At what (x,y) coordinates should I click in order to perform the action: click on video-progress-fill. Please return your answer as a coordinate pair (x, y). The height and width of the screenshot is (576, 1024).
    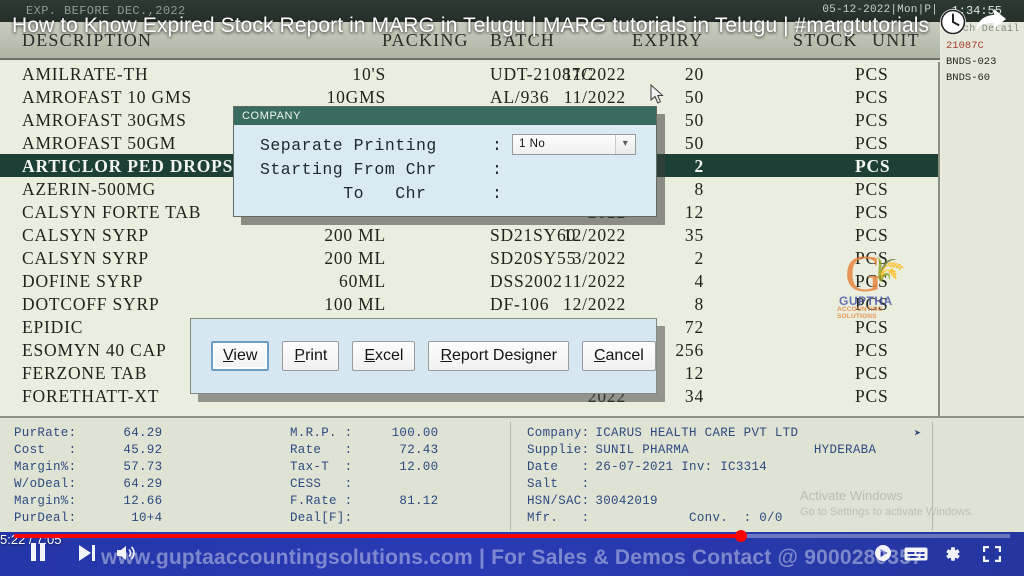
    Looking at the image, I should click on (378, 536).